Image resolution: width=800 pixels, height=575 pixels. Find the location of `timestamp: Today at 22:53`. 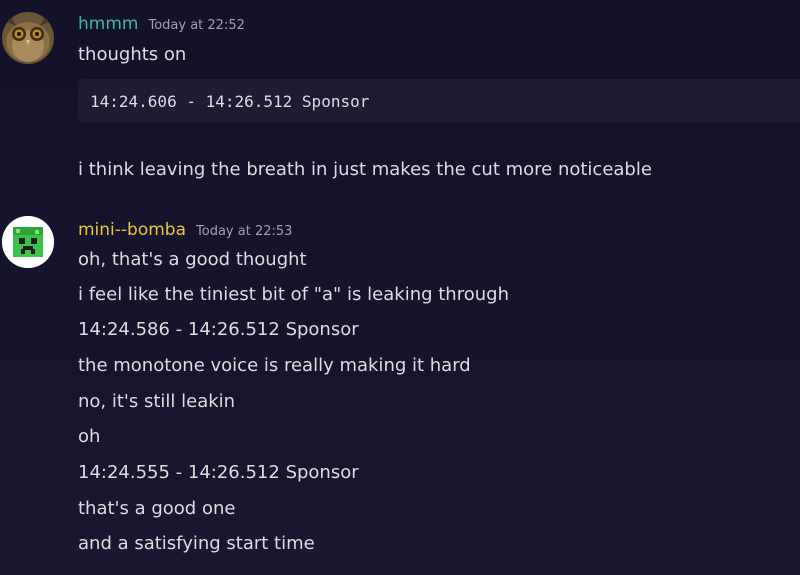

timestamp: Today at 22:53 is located at coordinates (244, 231).